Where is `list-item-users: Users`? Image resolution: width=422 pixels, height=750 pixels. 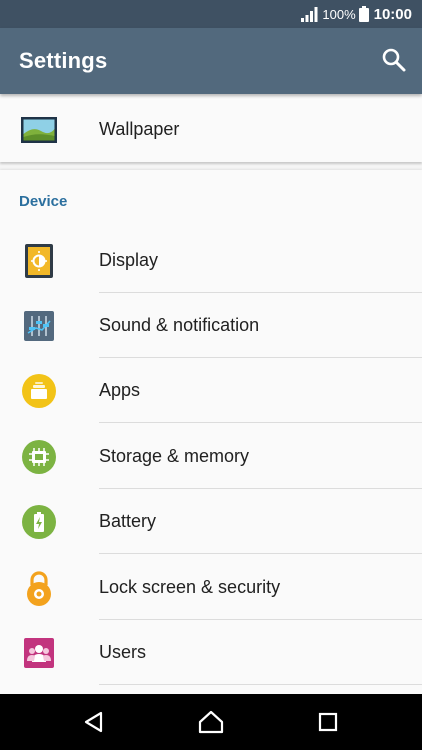
list-item-users: Users is located at coordinates (211, 652).